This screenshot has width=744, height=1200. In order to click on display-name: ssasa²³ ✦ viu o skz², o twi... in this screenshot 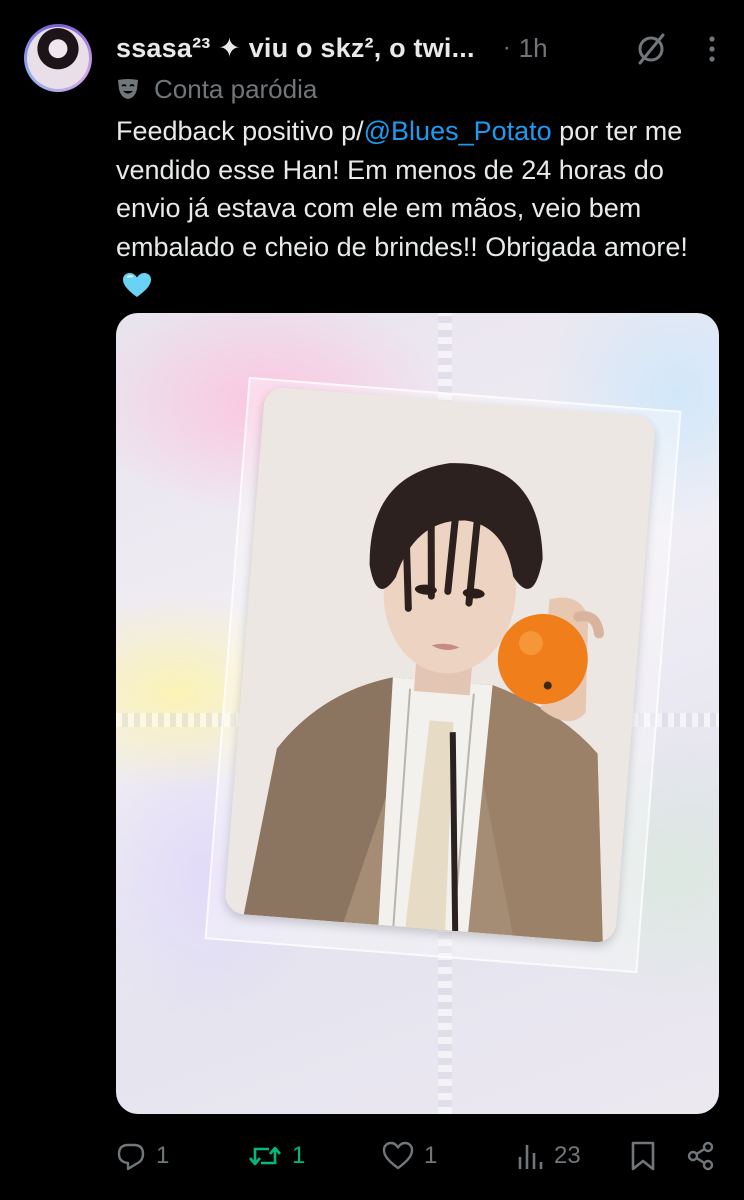, I will do `click(295, 48)`.